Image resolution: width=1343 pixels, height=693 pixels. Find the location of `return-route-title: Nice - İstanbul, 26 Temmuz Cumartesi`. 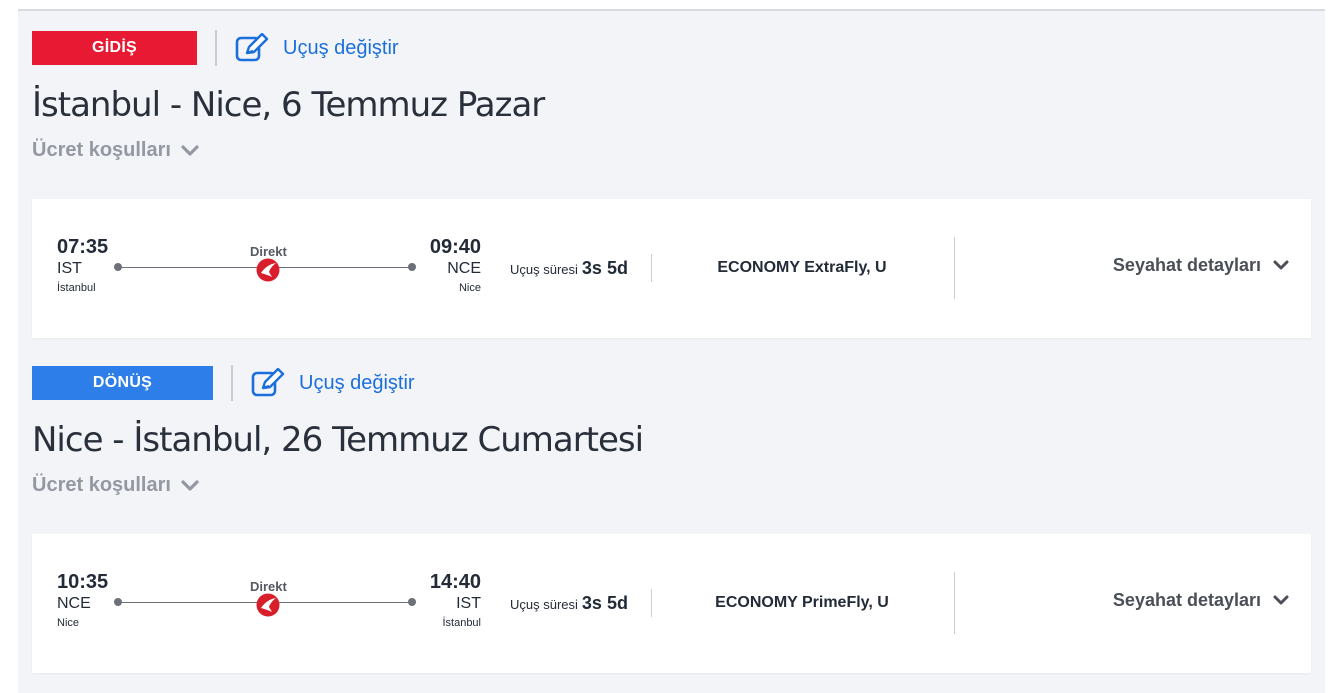

return-route-title: Nice - İstanbul, 26 Temmuz Cumartesi is located at coordinates (338, 440).